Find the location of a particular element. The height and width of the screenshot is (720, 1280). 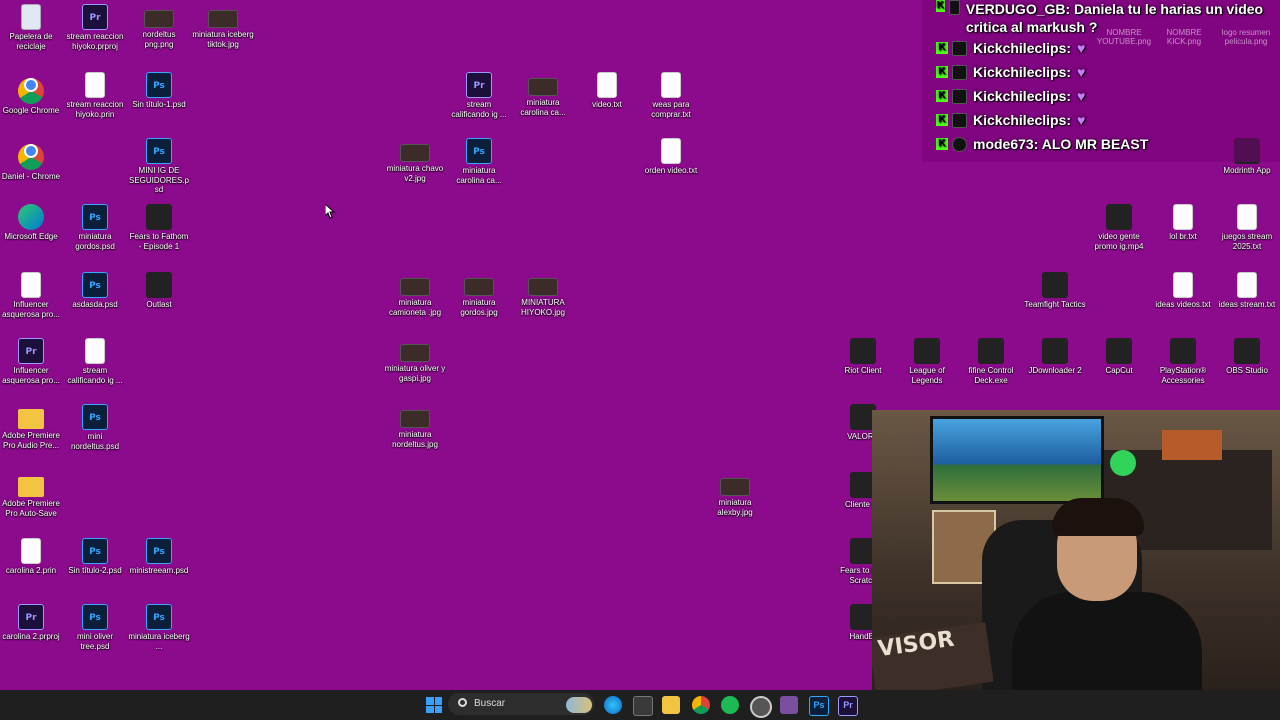

desktop-icon: Ps mini oliver tree.psd is located at coordinates (95, 627).